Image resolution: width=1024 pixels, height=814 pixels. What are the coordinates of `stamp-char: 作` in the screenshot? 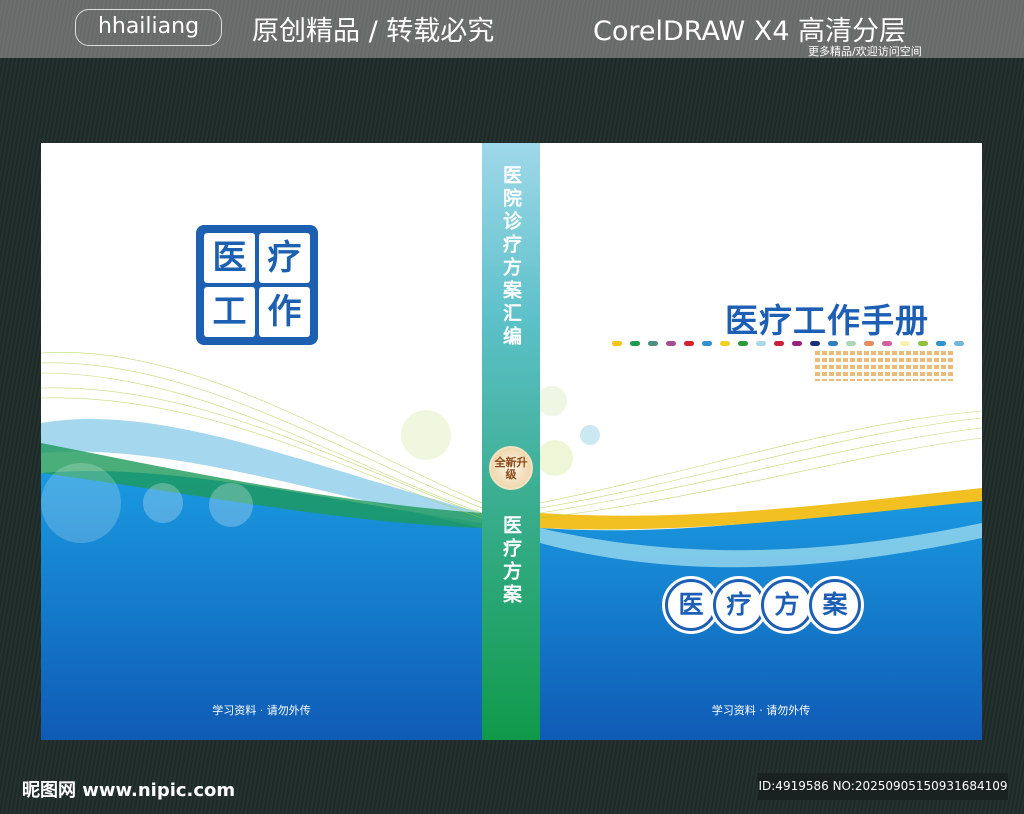 It's located at (284, 312).